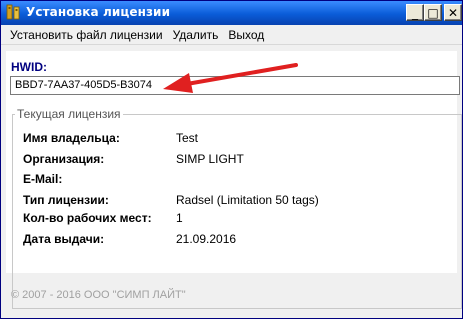 The image size is (463, 319). I want to click on current-license-title: Текущая лицензия, so click(69, 114).